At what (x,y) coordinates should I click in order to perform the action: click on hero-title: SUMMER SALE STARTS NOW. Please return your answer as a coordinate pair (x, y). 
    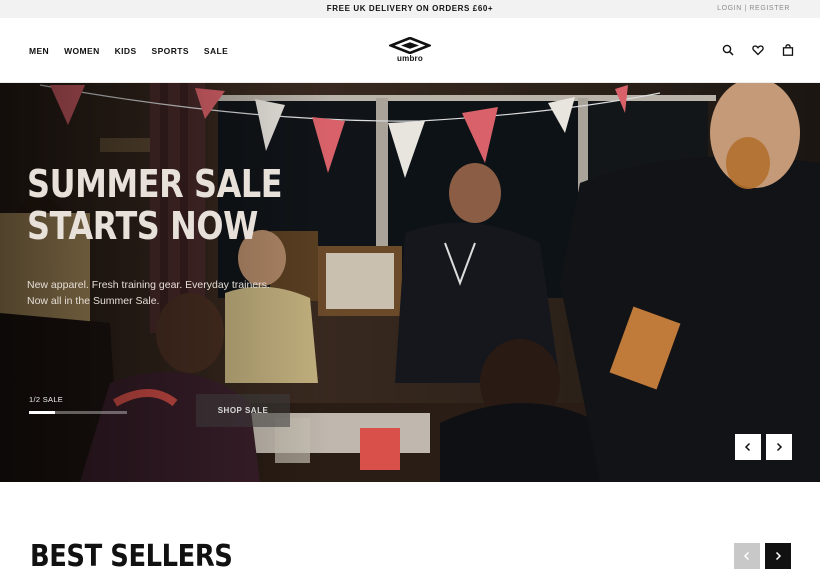
    Looking at the image, I should click on (155, 205).